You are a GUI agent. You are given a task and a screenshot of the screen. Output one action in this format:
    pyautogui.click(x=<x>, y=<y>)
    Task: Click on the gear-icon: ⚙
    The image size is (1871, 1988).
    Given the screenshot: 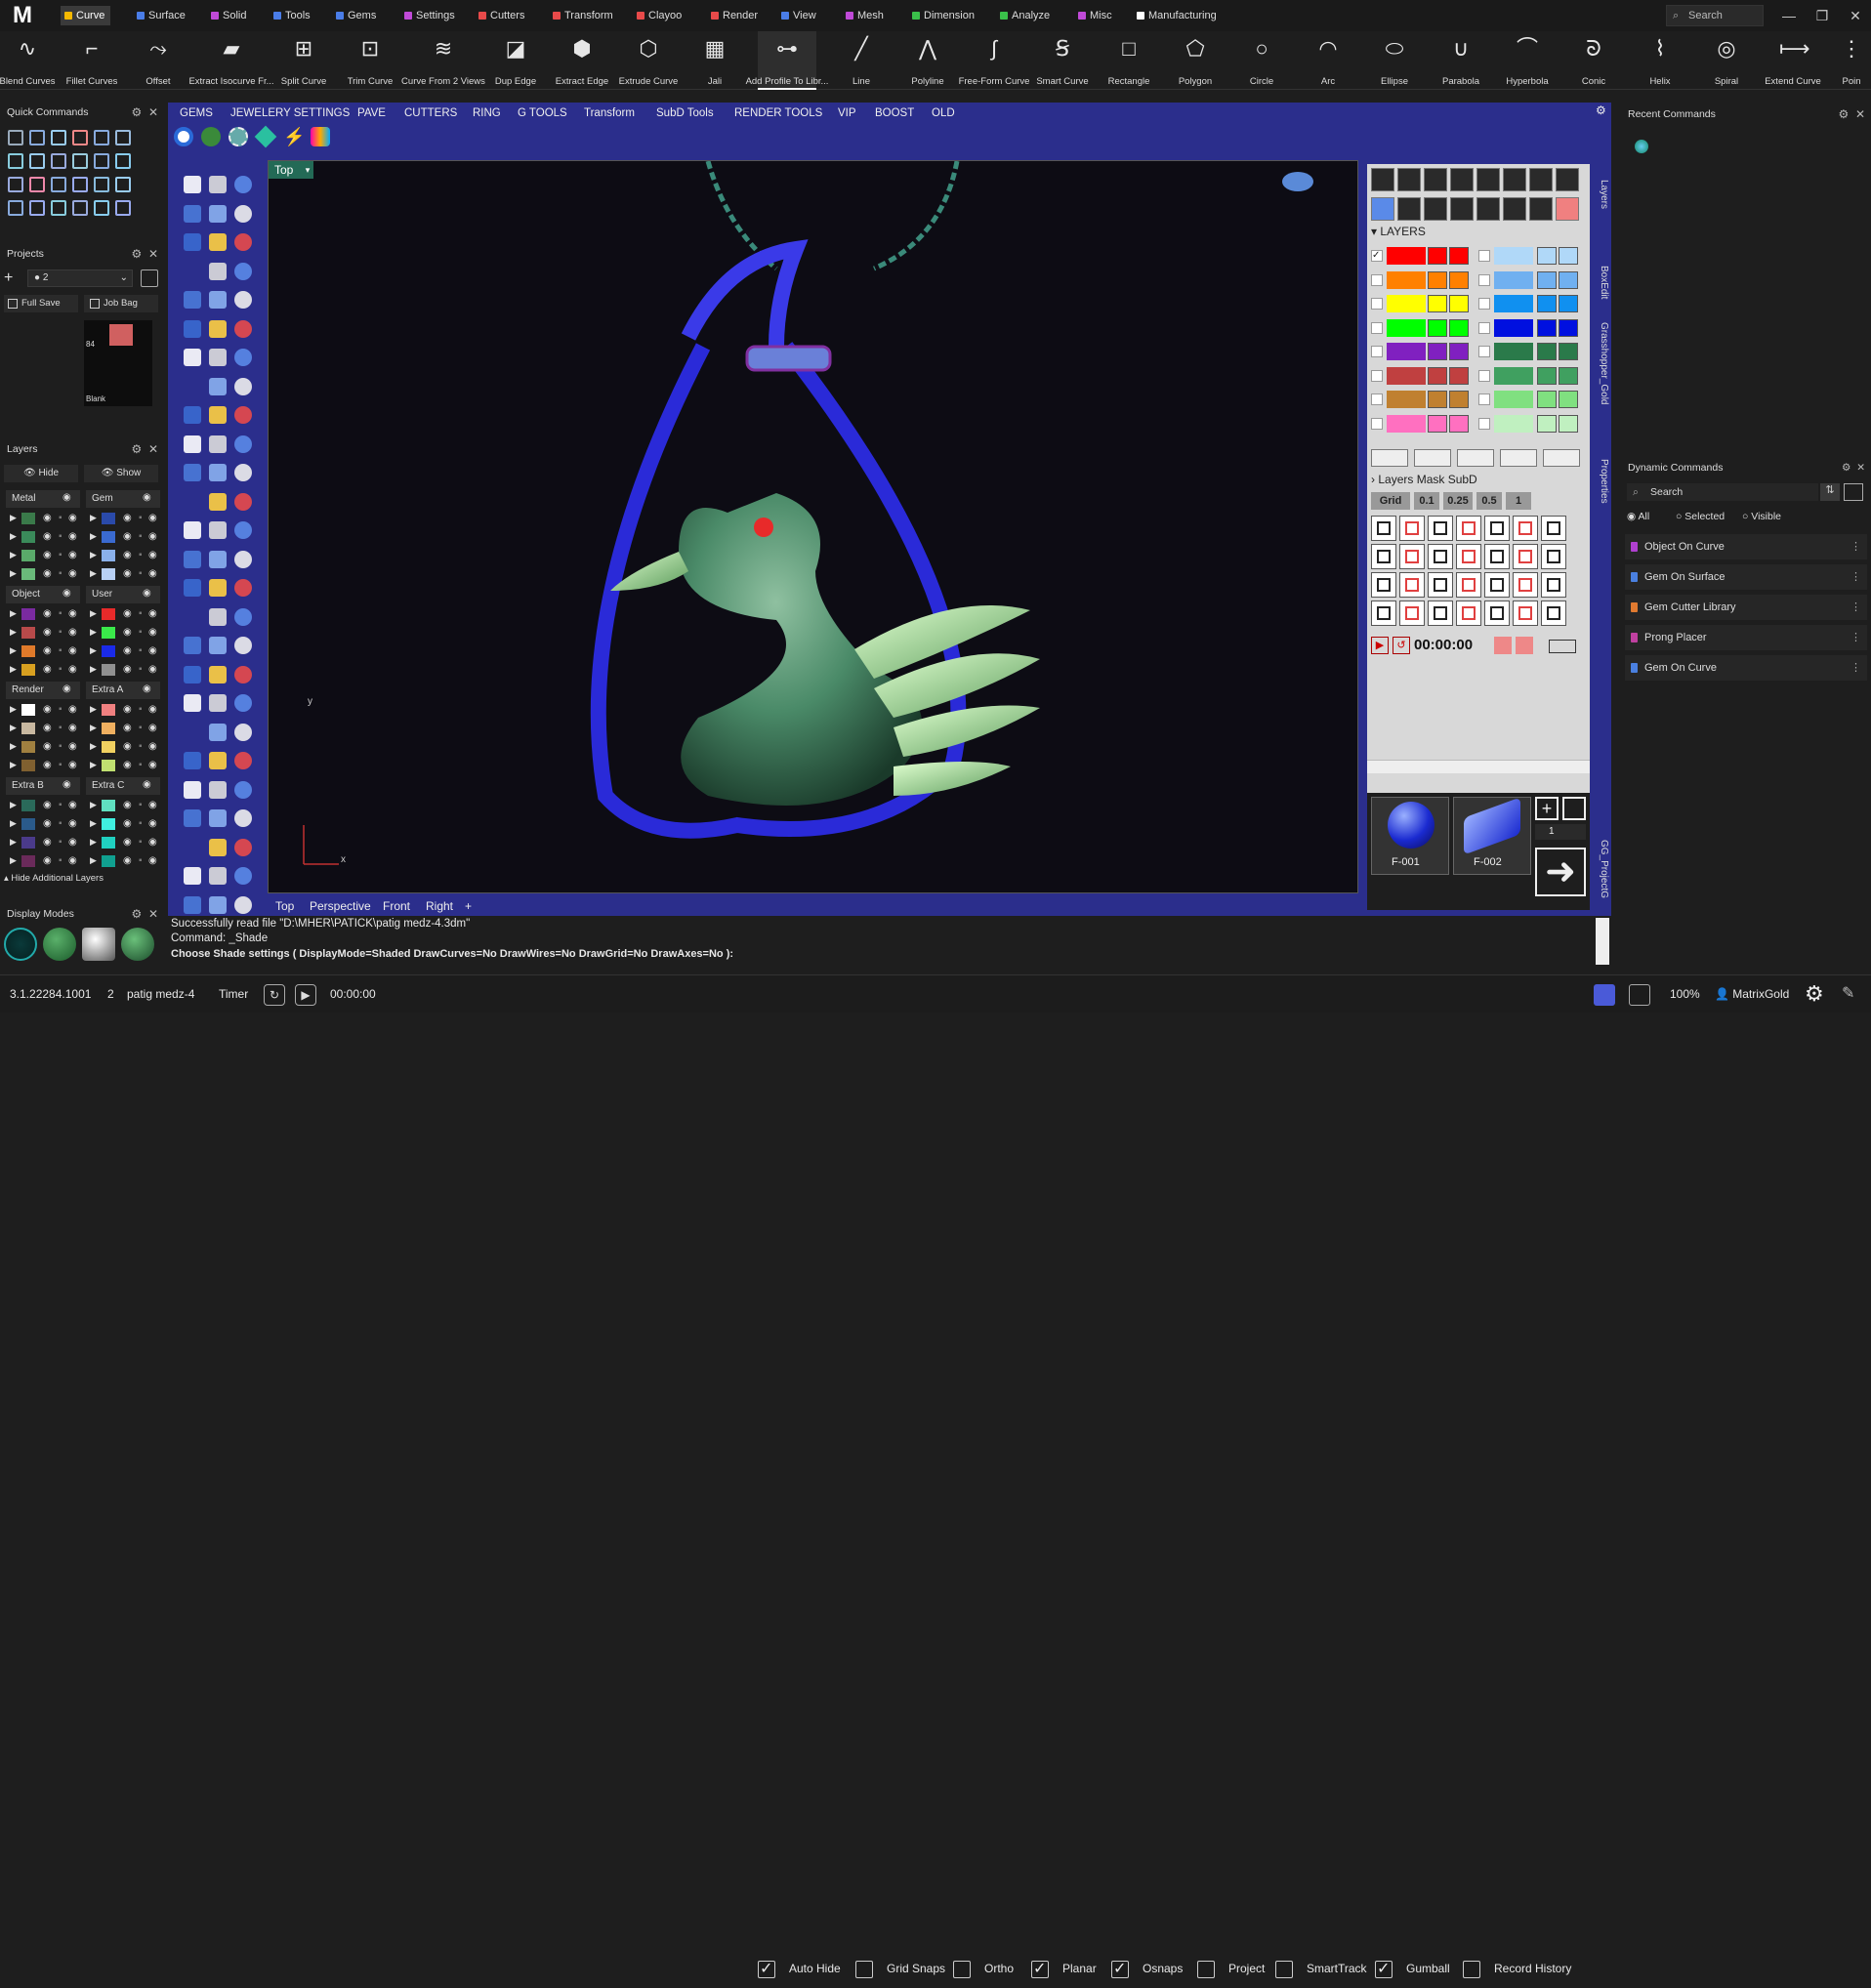 What is the action you would take?
    pyautogui.click(x=1602, y=110)
    